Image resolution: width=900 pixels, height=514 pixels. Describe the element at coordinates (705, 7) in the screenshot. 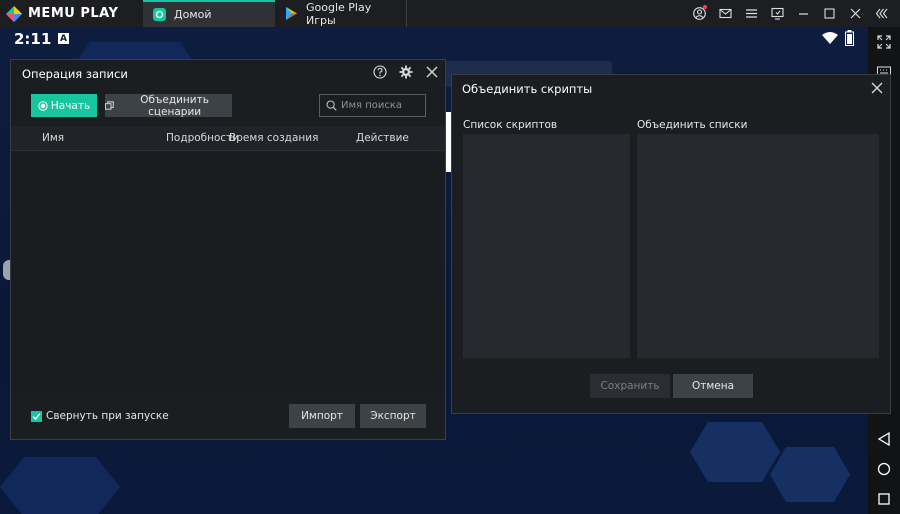

I see `notification-dot` at that location.